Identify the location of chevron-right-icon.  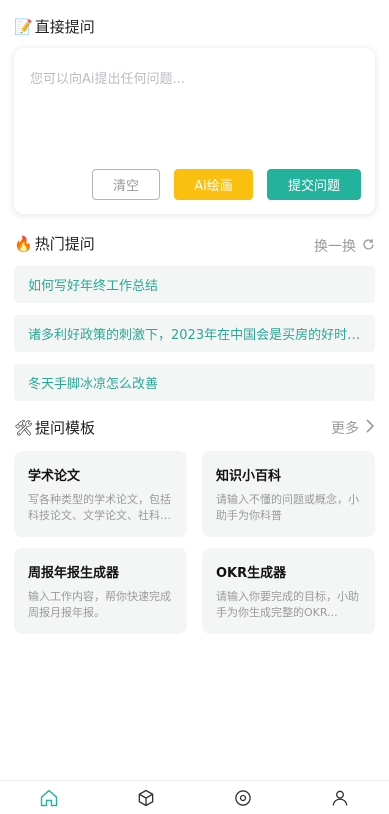
(370, 428).